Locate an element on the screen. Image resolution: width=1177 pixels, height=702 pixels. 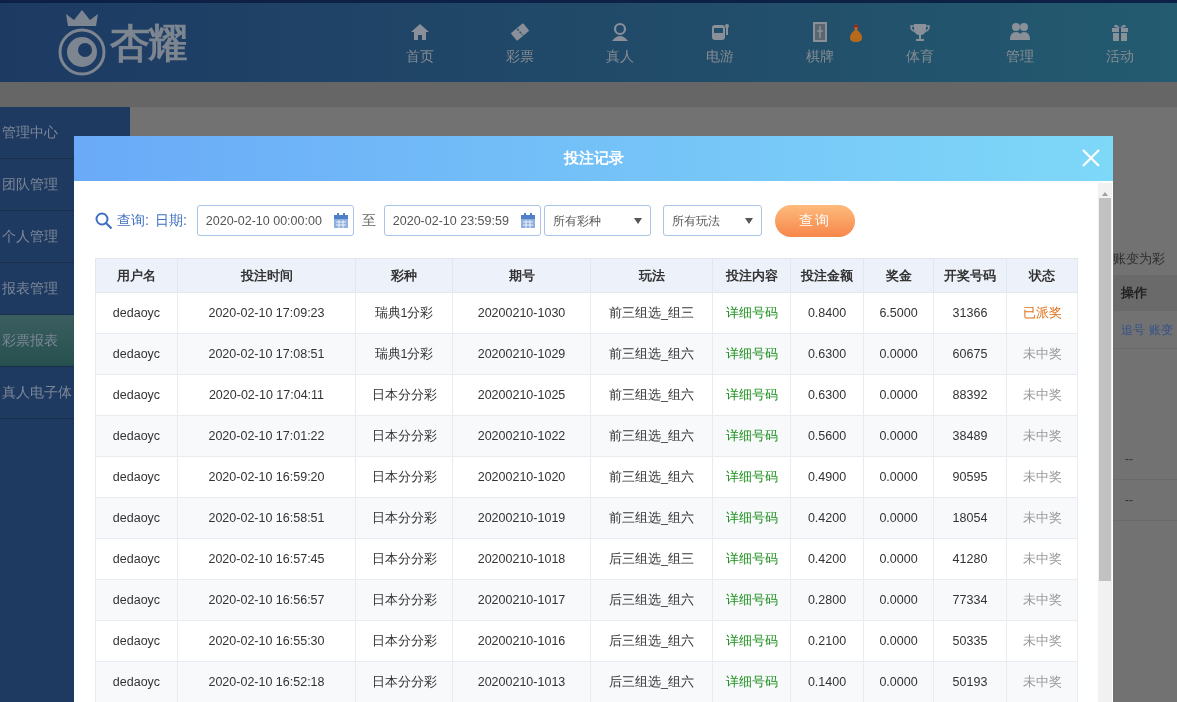
table-cell: 0.2800 is located at coordinates (827, 600).